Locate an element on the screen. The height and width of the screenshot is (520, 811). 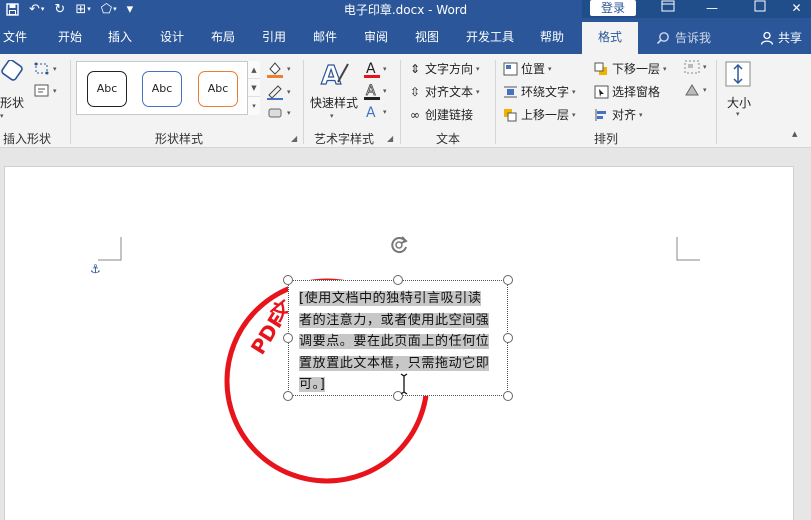
align-icon is located at coordinates (600, 114).